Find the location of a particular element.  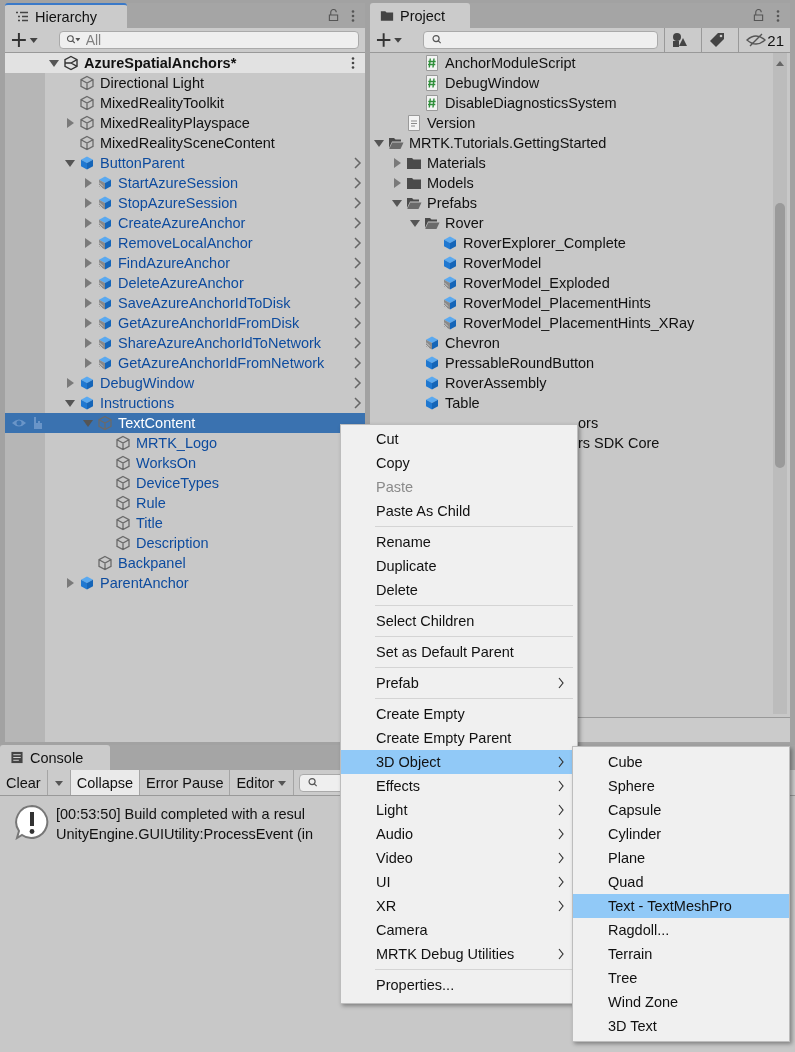

dropdown-button: Editor is located at coordinates (262, 782).